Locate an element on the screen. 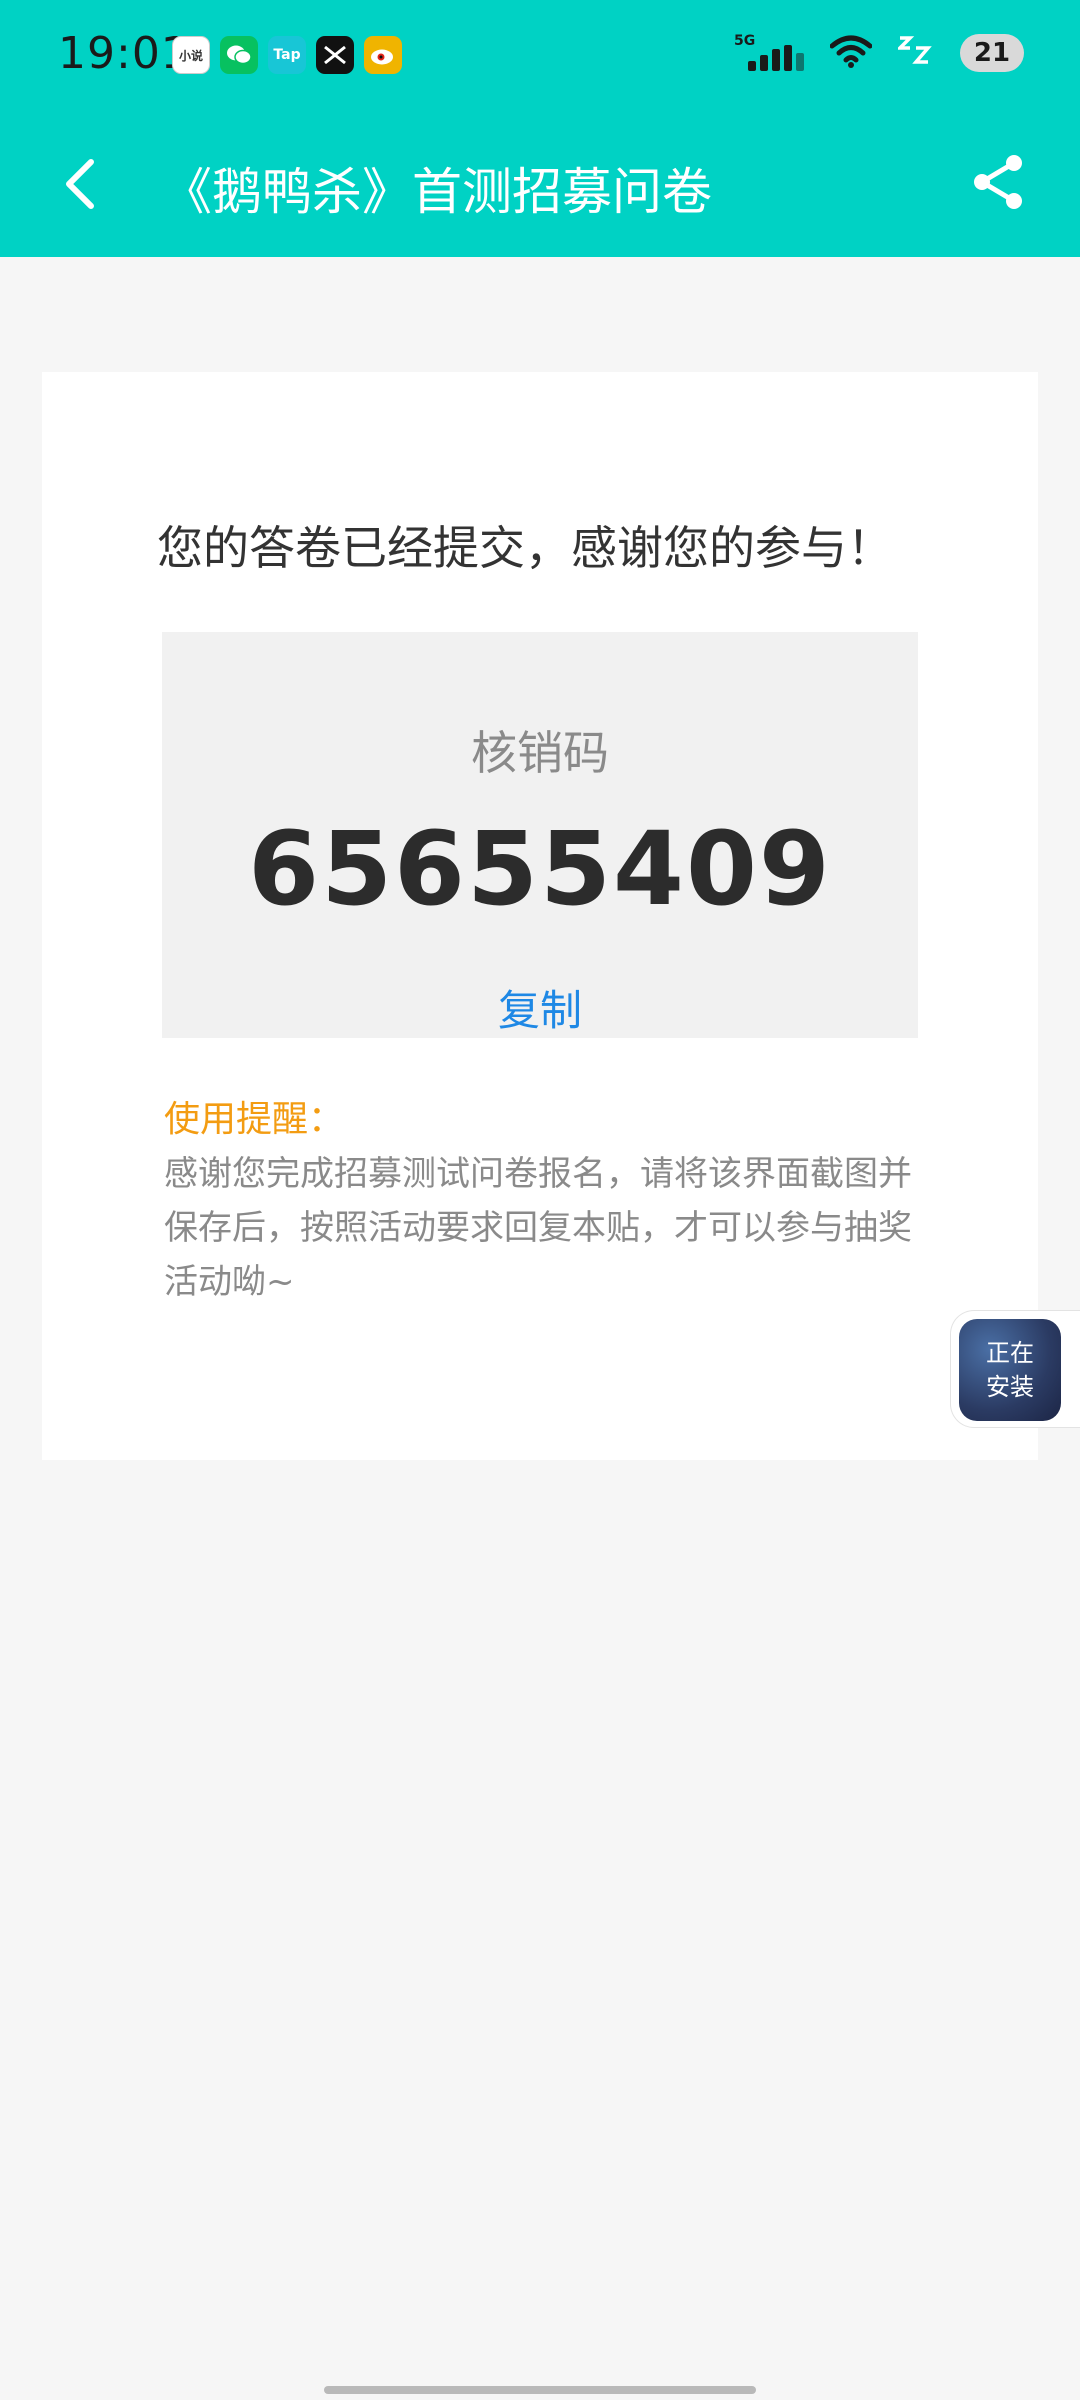 The image size is (1080, 2400). status-right: 5G 21 is located at coordinates (879, 52).